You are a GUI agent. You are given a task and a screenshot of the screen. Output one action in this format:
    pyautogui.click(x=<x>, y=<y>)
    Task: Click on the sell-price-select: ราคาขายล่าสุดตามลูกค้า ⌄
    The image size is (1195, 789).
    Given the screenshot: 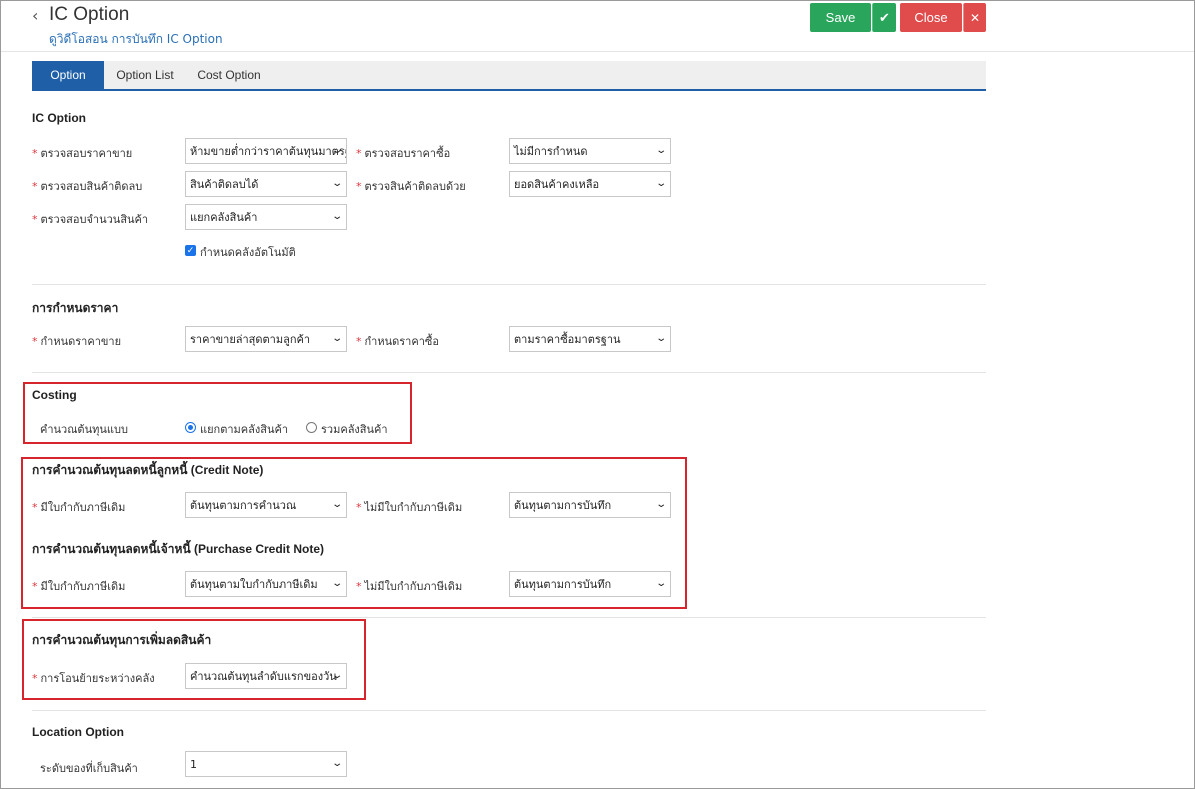 What is the action you would take?
    pyautogui.click(x=266, y=339)
    